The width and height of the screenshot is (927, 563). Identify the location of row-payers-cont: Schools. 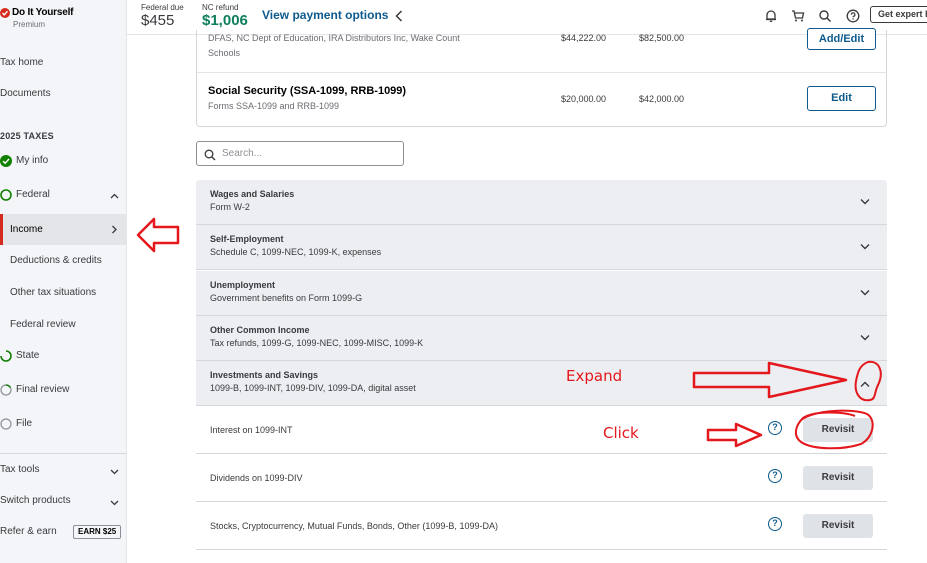
(224, 53).